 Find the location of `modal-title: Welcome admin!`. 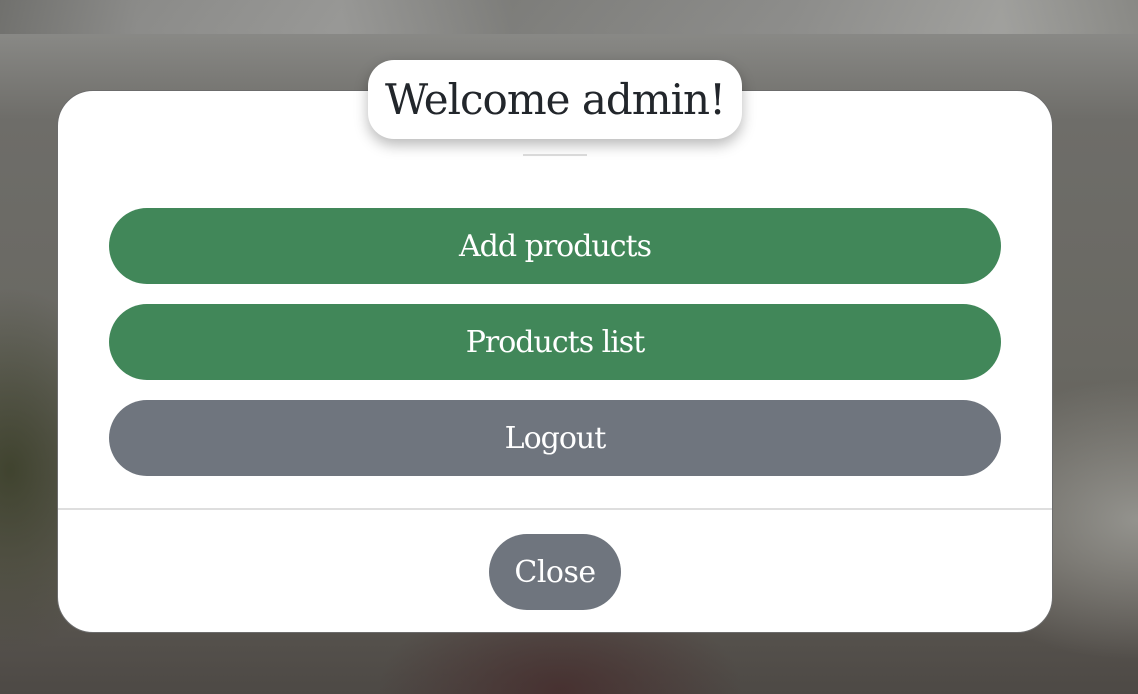

modal-title: Welcome admin! is located at coordinates (555, 99).